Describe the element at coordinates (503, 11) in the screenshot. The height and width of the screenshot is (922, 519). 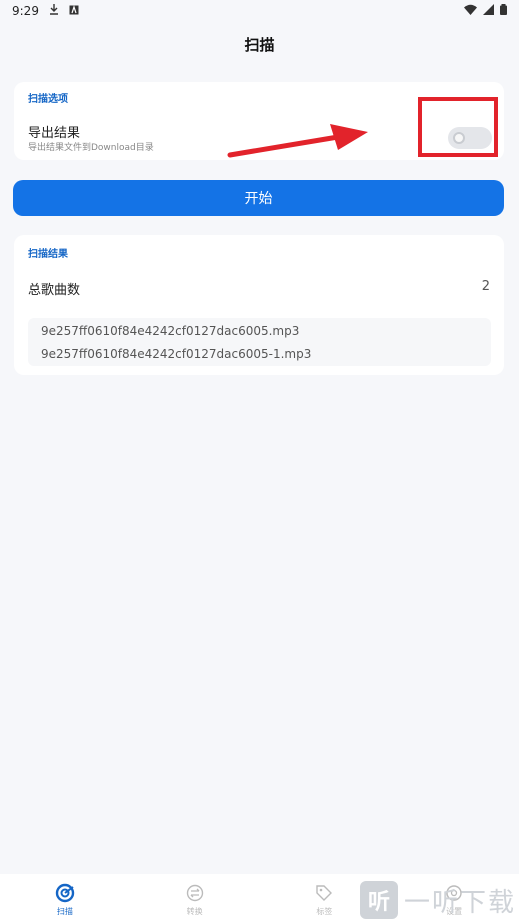
I see `battery-icon` at that location.